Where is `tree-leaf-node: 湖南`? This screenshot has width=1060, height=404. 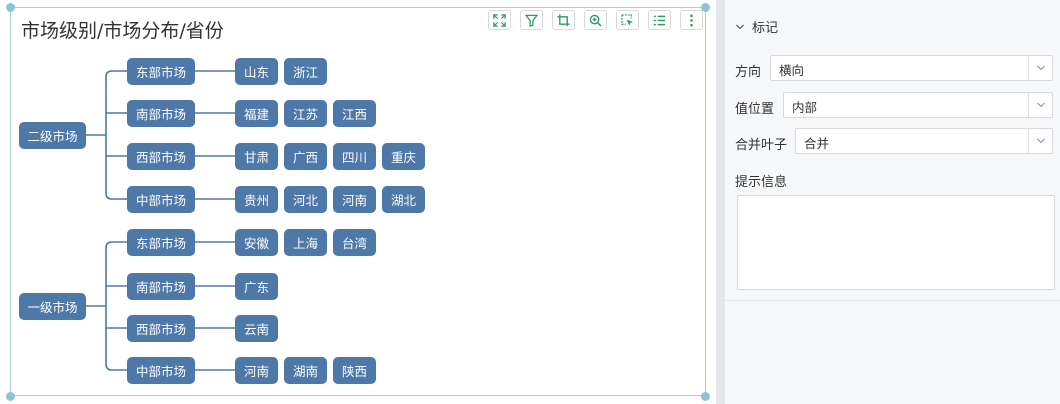
tree-leaf-node: 湖南 is located at coordinates (305, 370).